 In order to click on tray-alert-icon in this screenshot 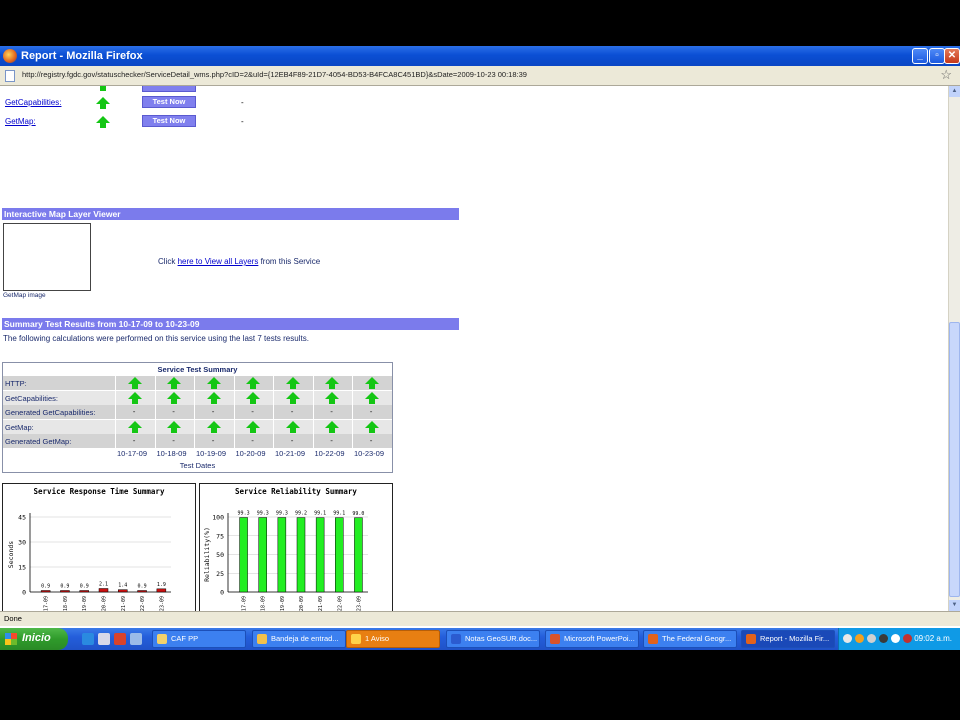, I will do `click(907, 638)`.